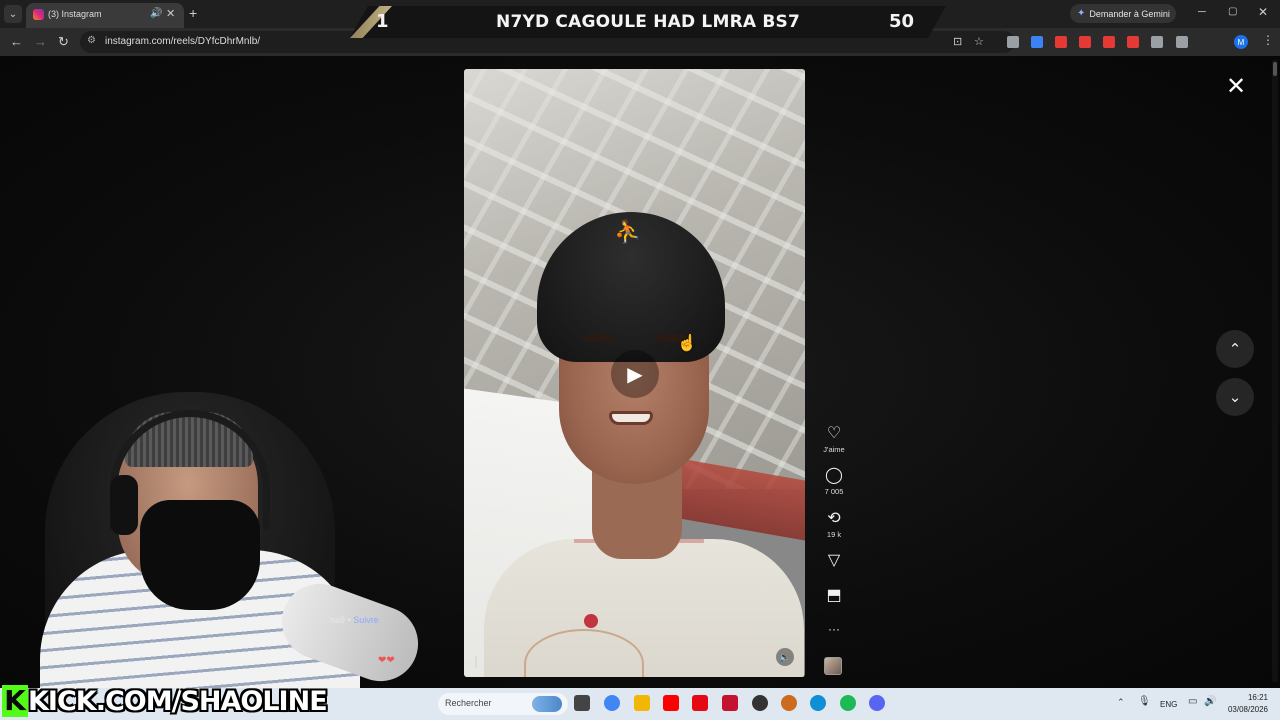 Image resolution: width=1280 pixels, height=720 pixels. I want to click on comment-button: ◯ 7 005, so click(834, 482).